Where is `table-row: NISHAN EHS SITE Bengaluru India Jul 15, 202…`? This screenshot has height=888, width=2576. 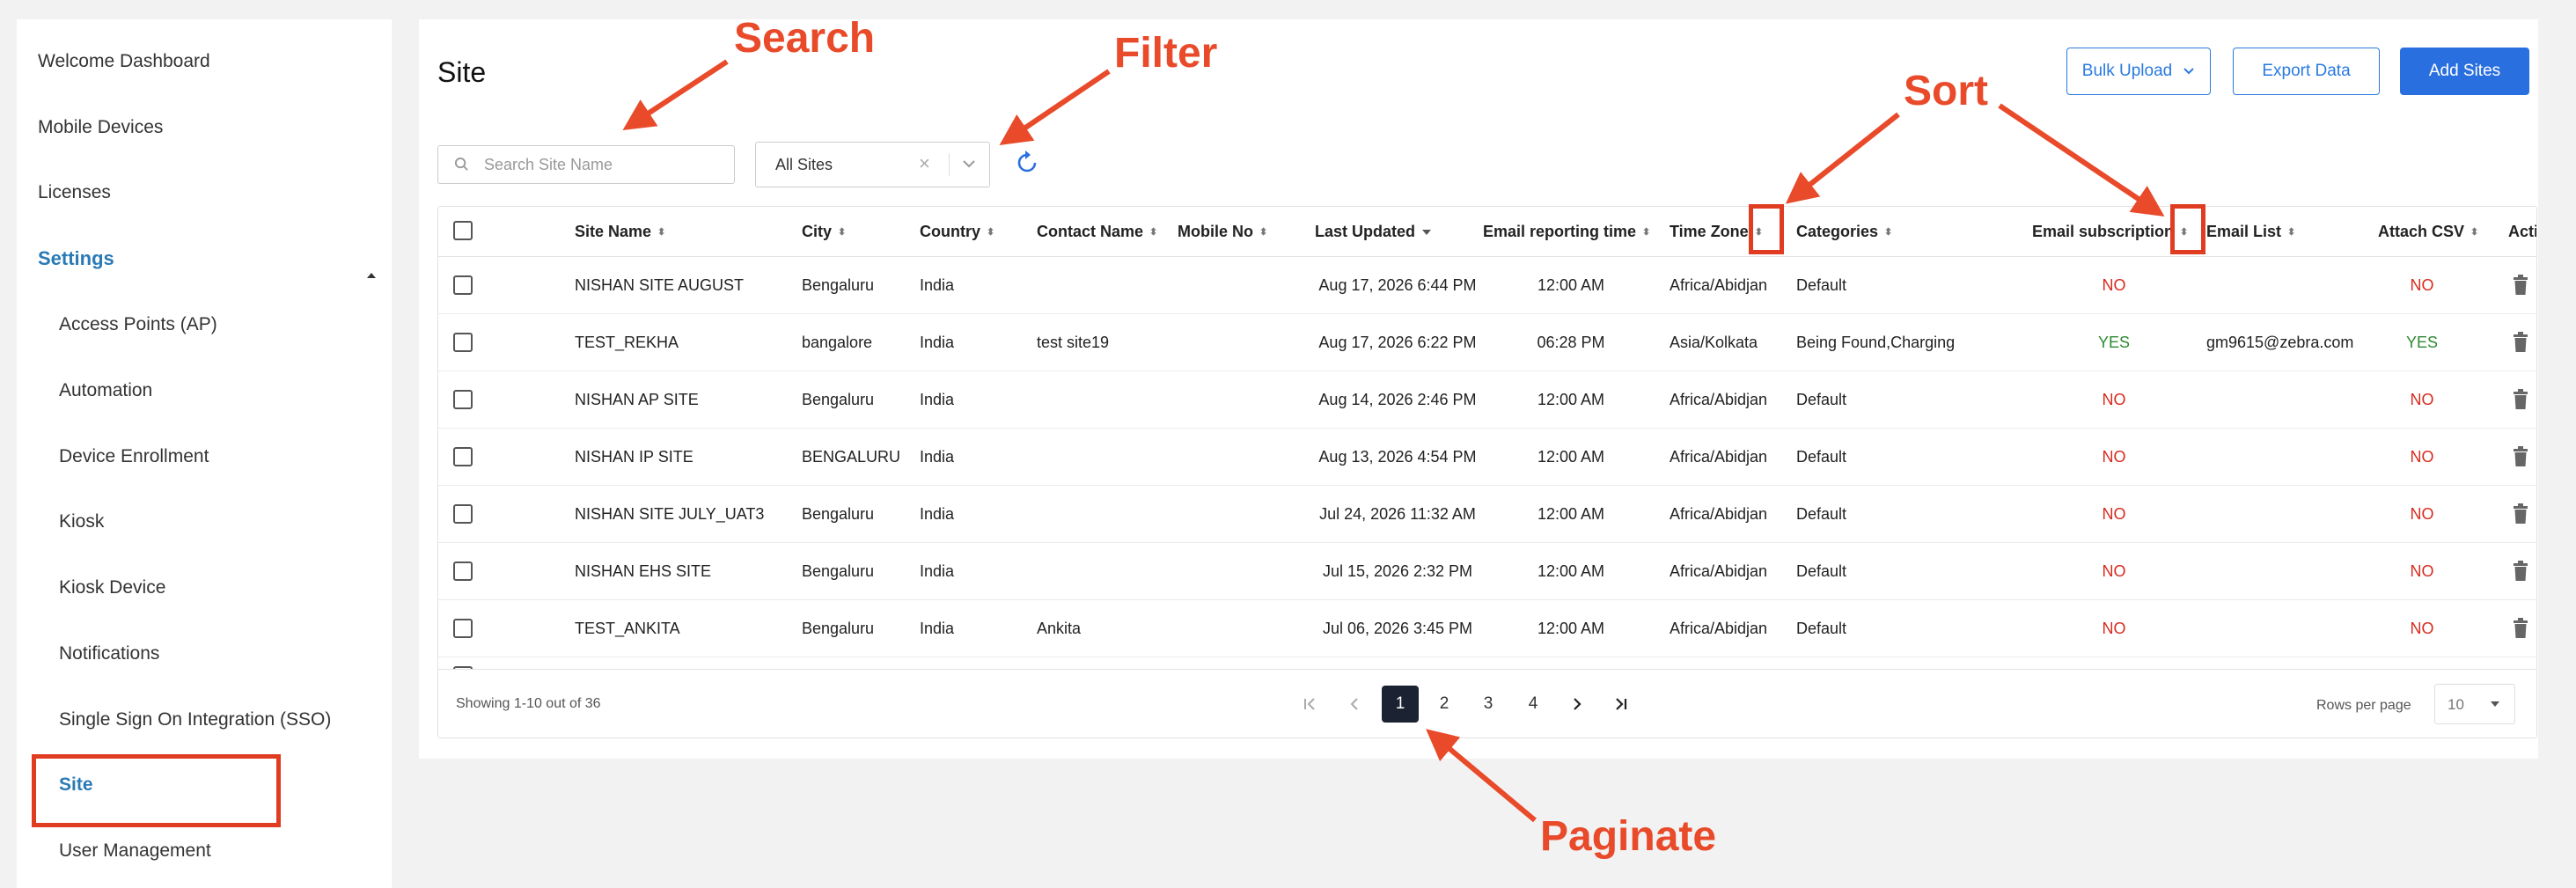
table-row: NISHAN EHS SITE Bengaluru India Jul 15, 202… is located at coordinates (1487, 571).